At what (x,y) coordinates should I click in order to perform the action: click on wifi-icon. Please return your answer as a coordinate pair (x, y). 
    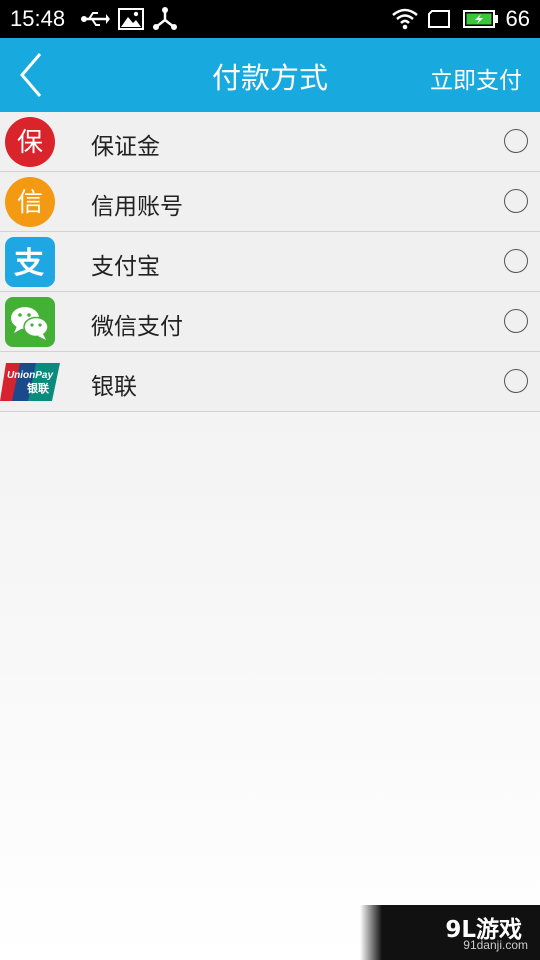
    Looking at the image, I should click on (405, 19).